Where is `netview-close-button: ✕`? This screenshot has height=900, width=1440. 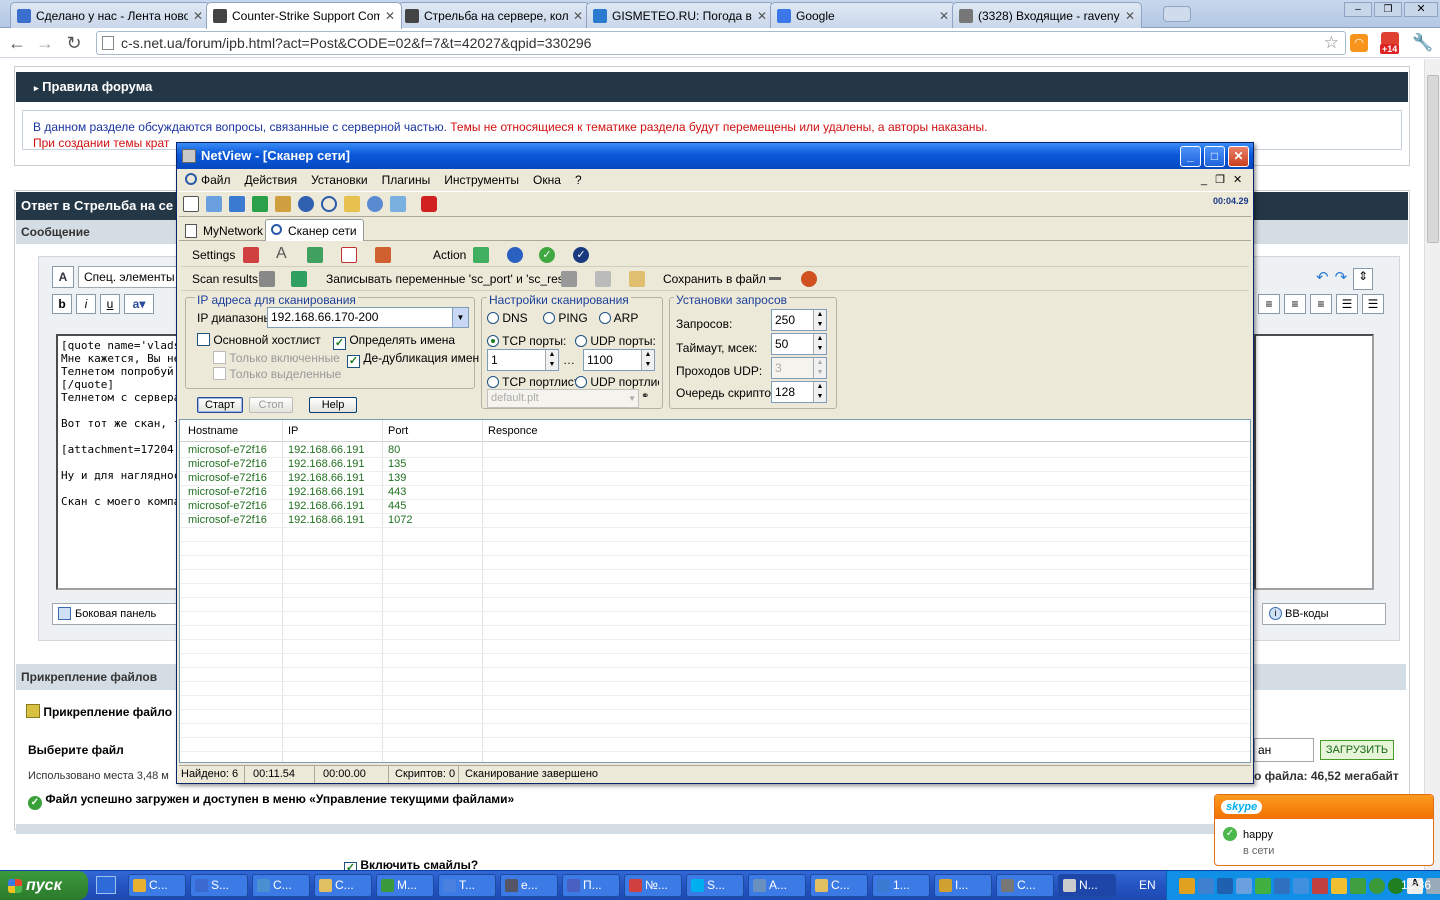
netview-close-button: ✕ is located at coordinates (1238, 156).